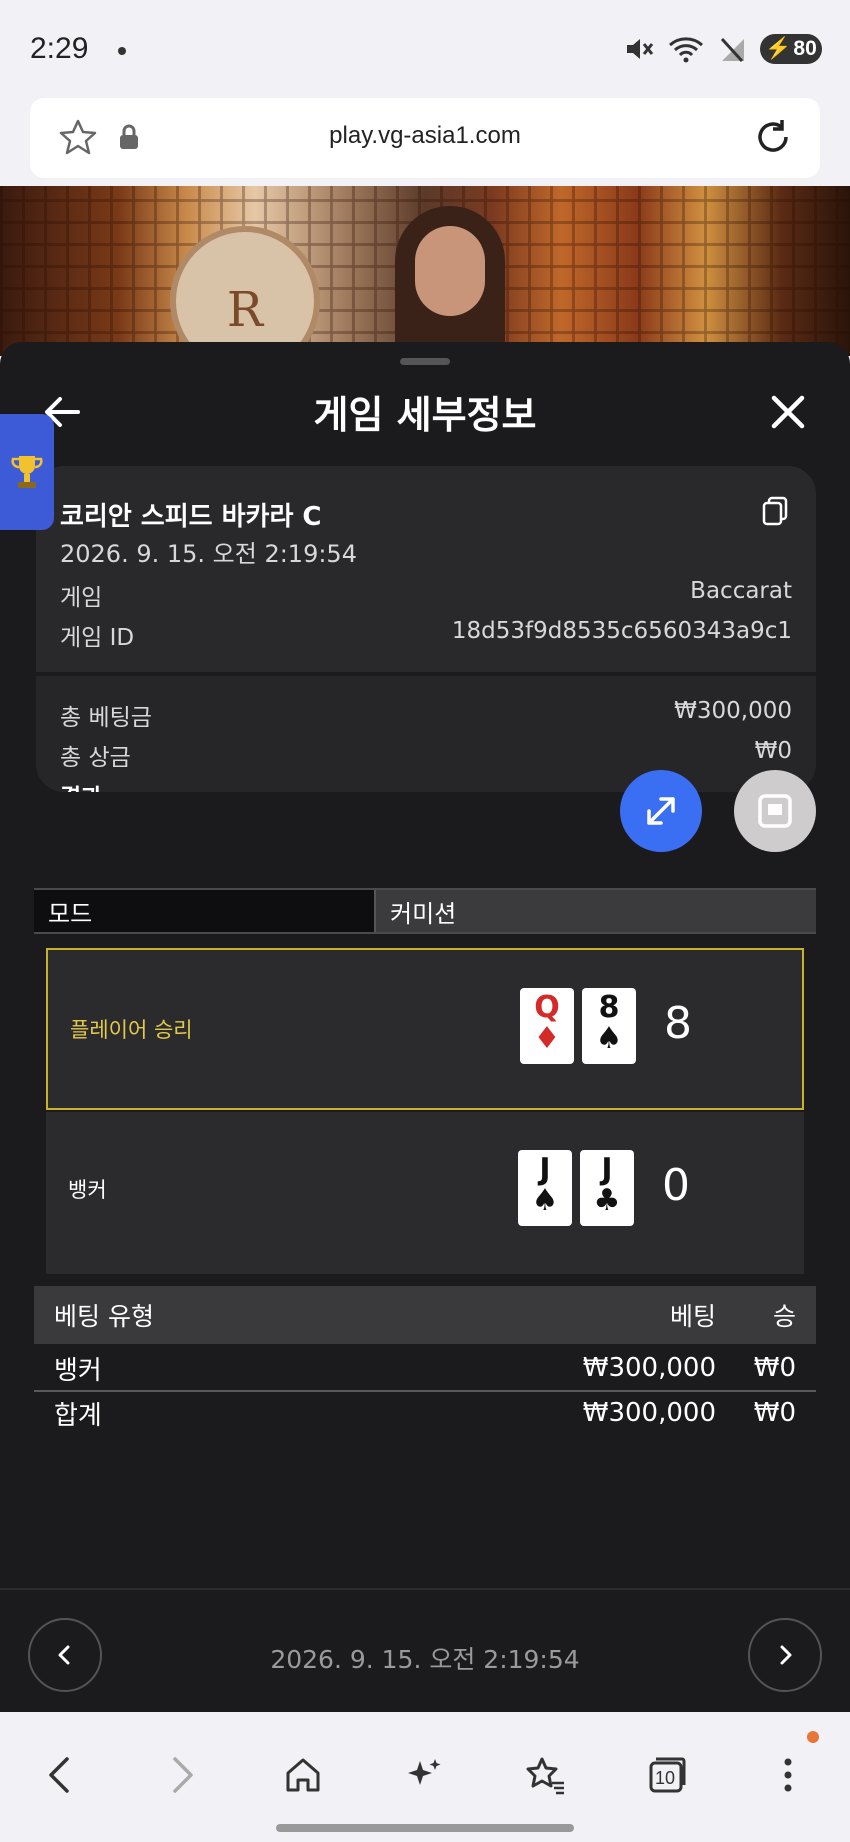 The image size is (850, 1842). Describe the element at coordinates (425, 1193) in the screenshot. I see `banker-hand: 뱅커 J ♠ J ♣ 0` at that location.